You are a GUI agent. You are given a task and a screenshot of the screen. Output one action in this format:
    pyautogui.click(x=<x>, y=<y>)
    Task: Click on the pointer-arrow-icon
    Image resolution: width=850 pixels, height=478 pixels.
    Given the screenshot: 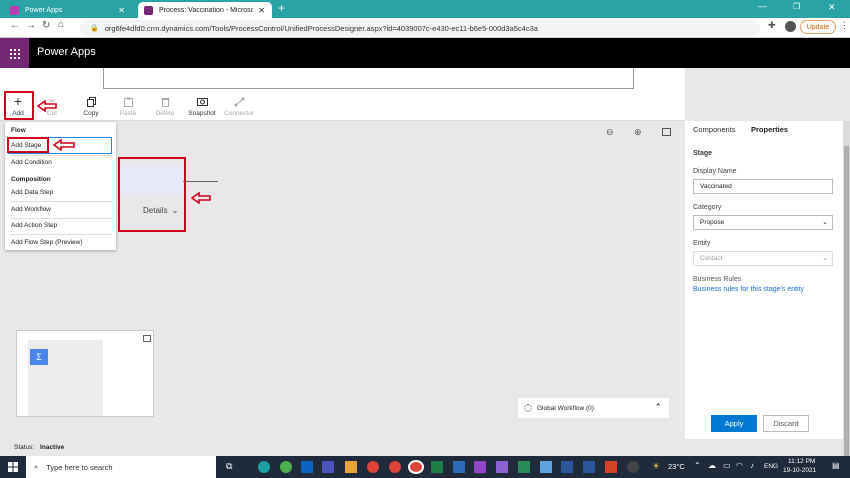 What is the action you would take?
    pyautogui.click(x=201, y=198)
    